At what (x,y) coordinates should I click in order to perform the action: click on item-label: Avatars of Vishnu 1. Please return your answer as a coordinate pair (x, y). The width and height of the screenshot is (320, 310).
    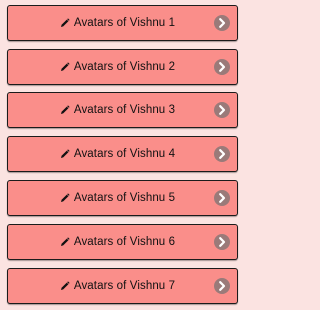
    Looking at the image, I should click on (124, 23).